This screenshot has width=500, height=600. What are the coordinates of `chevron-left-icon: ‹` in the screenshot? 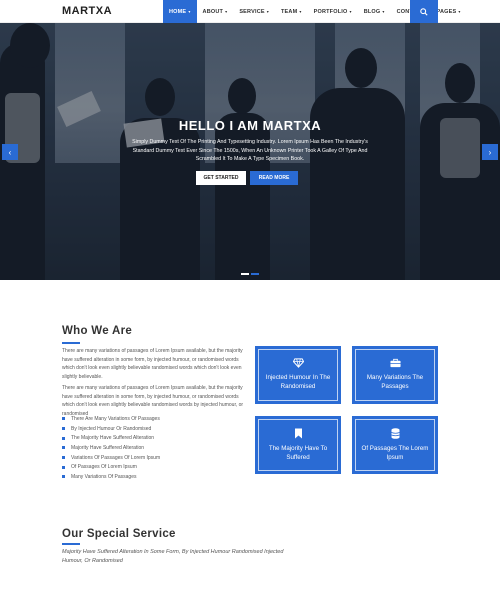 It's located at (10, 152).